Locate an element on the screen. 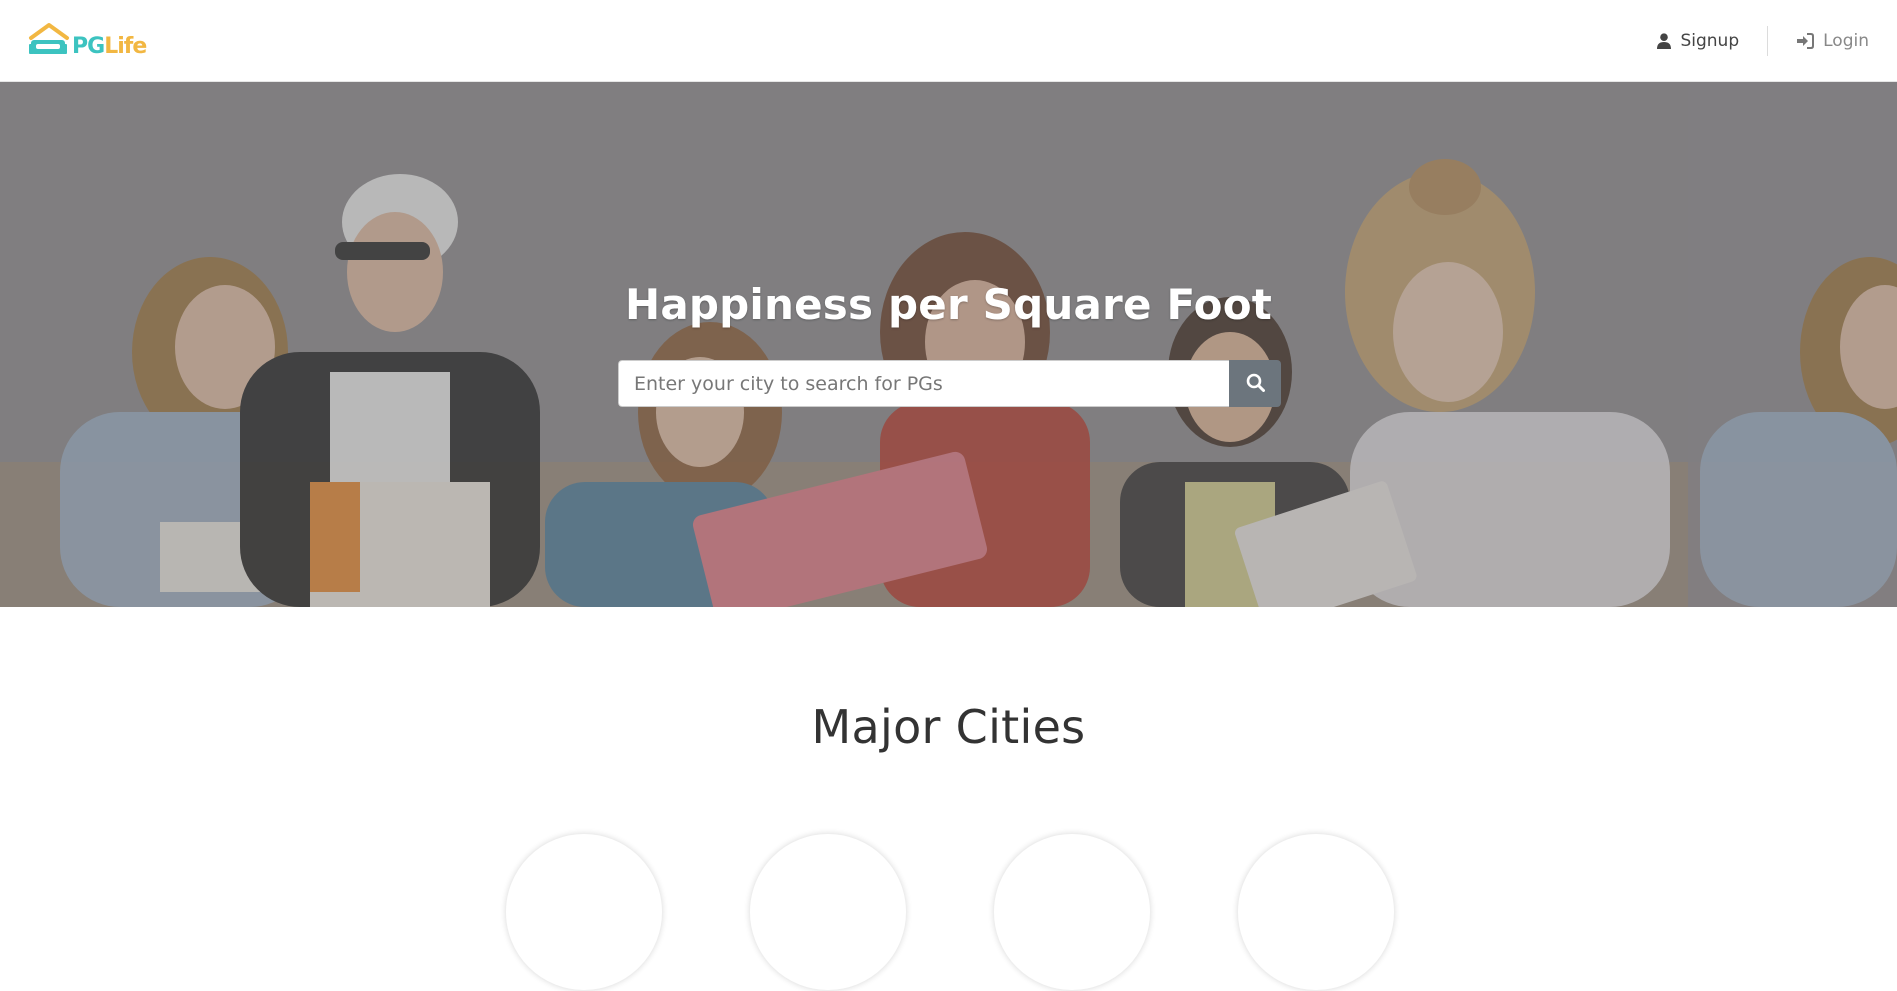 The image size is (1897, 991). login-link: Login is located at coordinates (1832, 41).